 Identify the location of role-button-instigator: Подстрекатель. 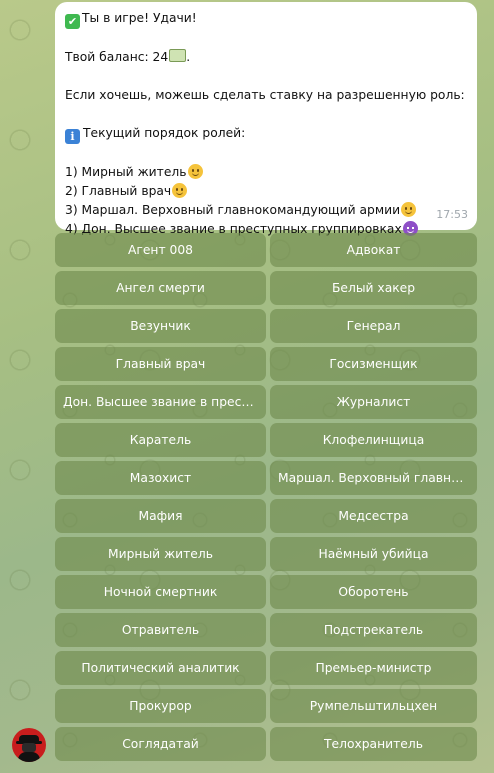
(373, 630).